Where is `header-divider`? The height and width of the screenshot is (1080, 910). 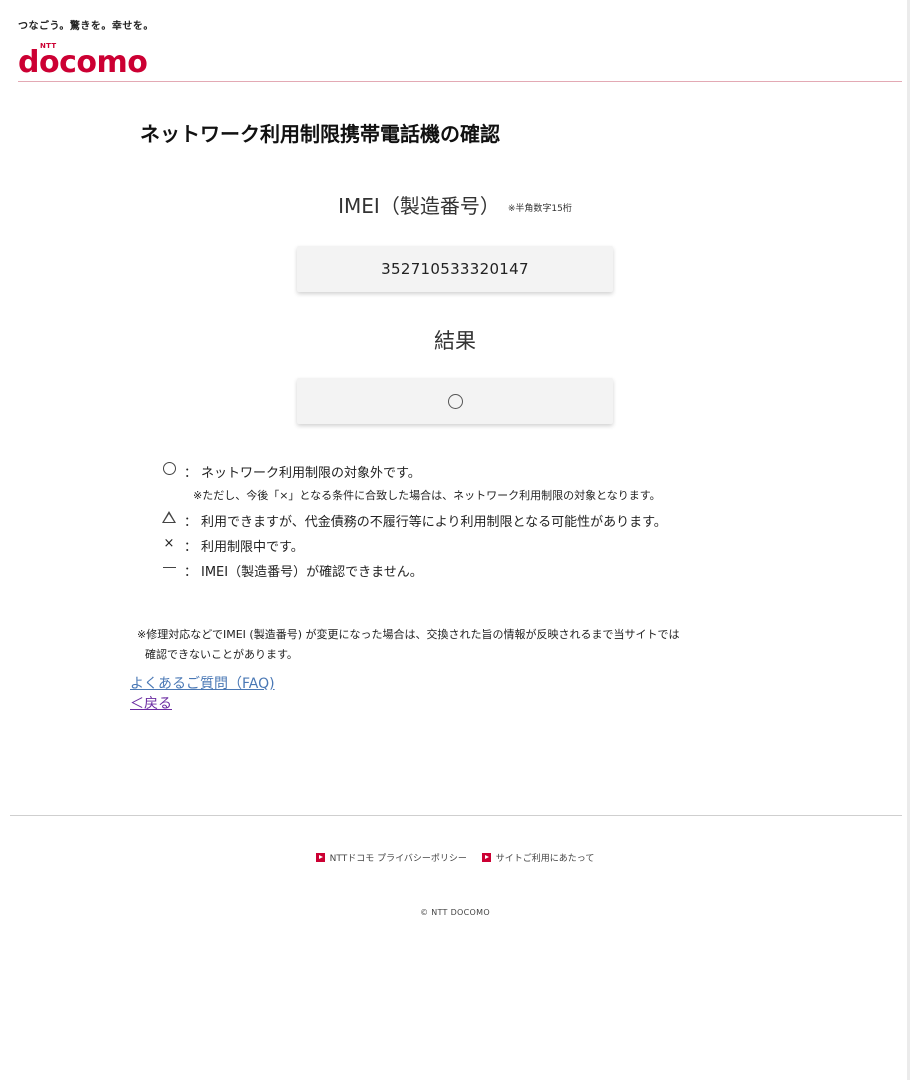 header-divider is located at coordinates (460, 81).